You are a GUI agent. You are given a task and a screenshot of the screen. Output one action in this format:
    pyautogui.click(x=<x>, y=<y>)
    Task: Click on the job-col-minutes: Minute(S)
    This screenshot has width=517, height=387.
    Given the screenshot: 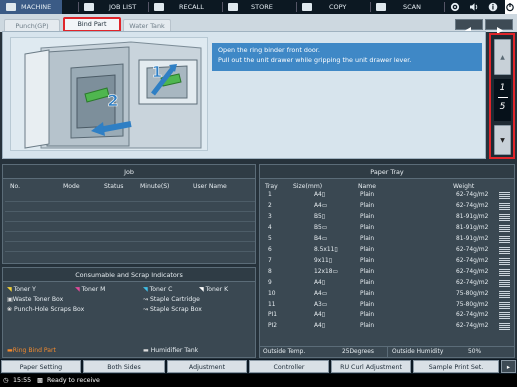 What is the action you would take?
    pyautogui.click(x=155, y=186)
    